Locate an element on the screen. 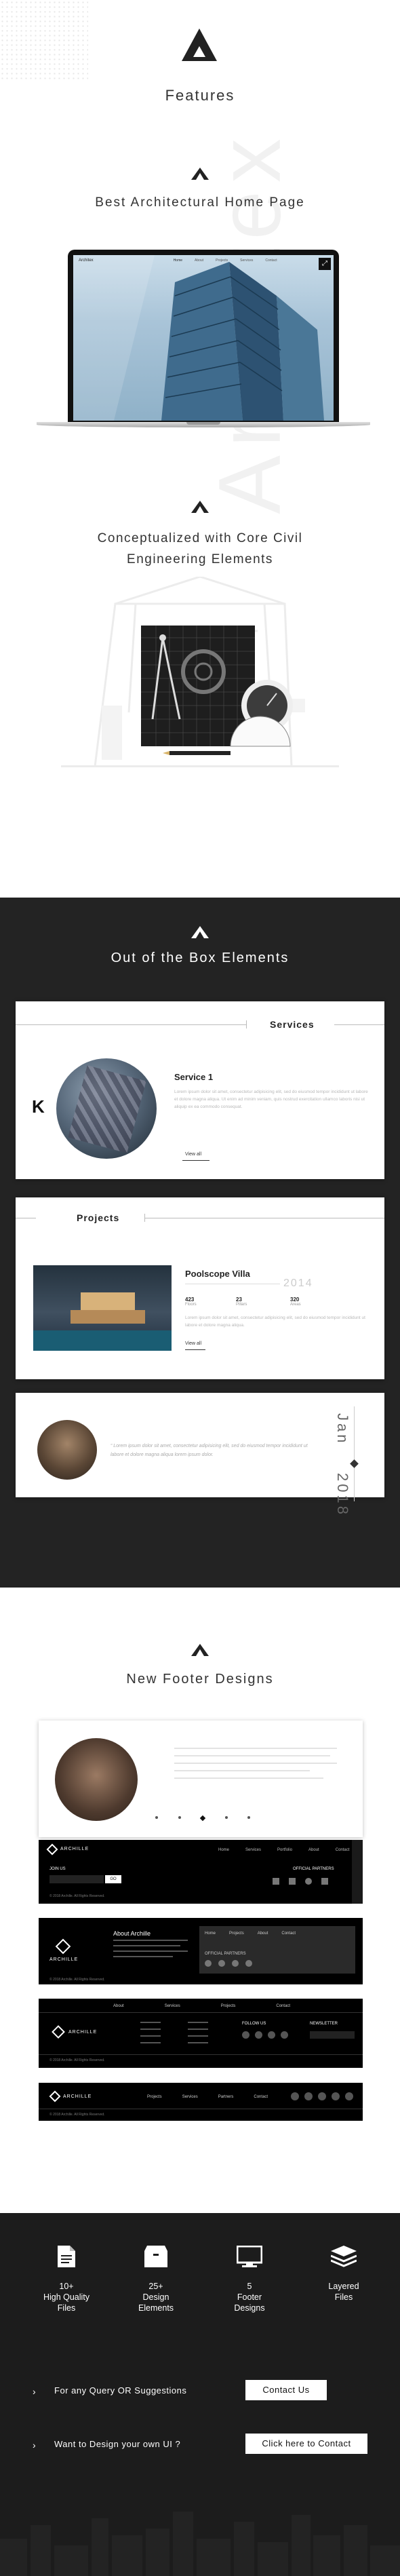  services-heading: Services is located at coordinates (292, 1024).